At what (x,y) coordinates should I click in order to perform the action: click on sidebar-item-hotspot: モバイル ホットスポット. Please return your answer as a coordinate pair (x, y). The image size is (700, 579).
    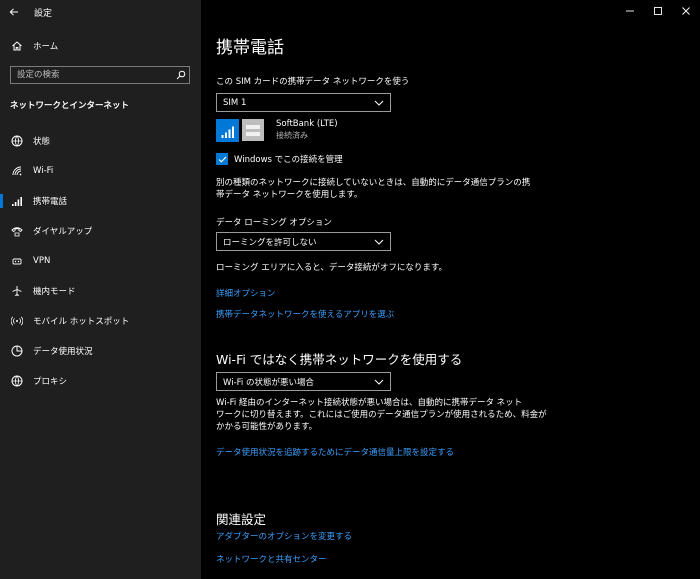
    Looking at the image, I should click on (100, 321).